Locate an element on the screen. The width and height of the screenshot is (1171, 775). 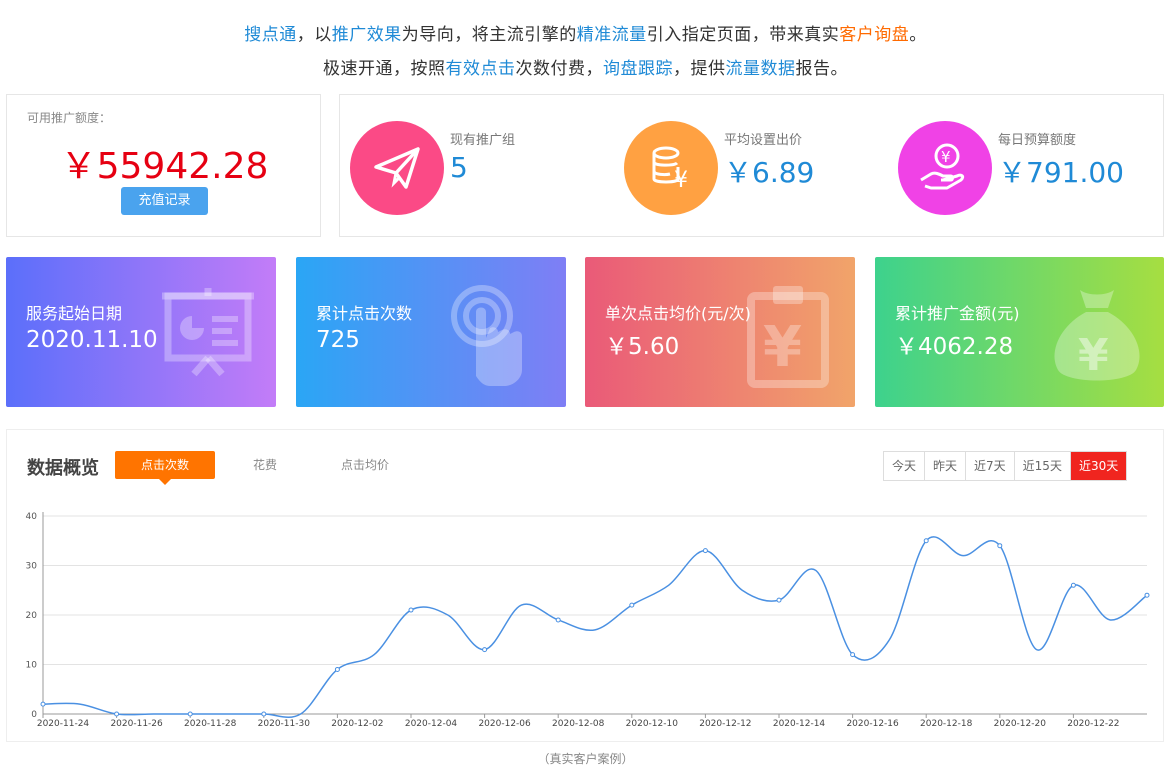
card-total-clicks: 累计点击次数 725 is located at coordinates (431, 332).